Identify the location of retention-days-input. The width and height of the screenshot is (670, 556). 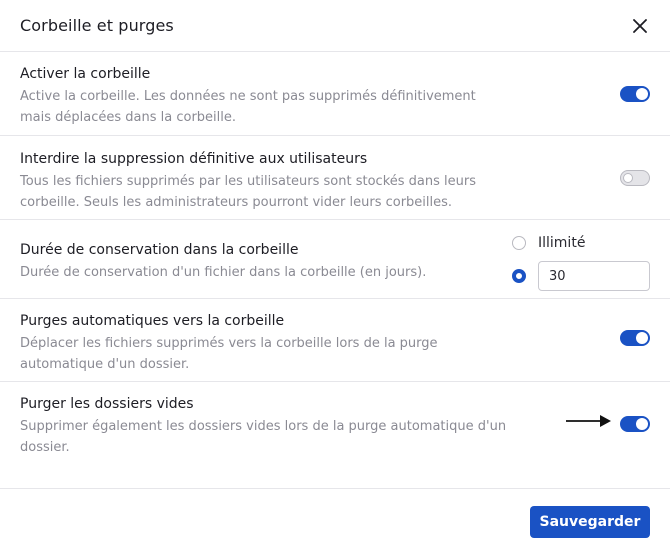
(594, 276).